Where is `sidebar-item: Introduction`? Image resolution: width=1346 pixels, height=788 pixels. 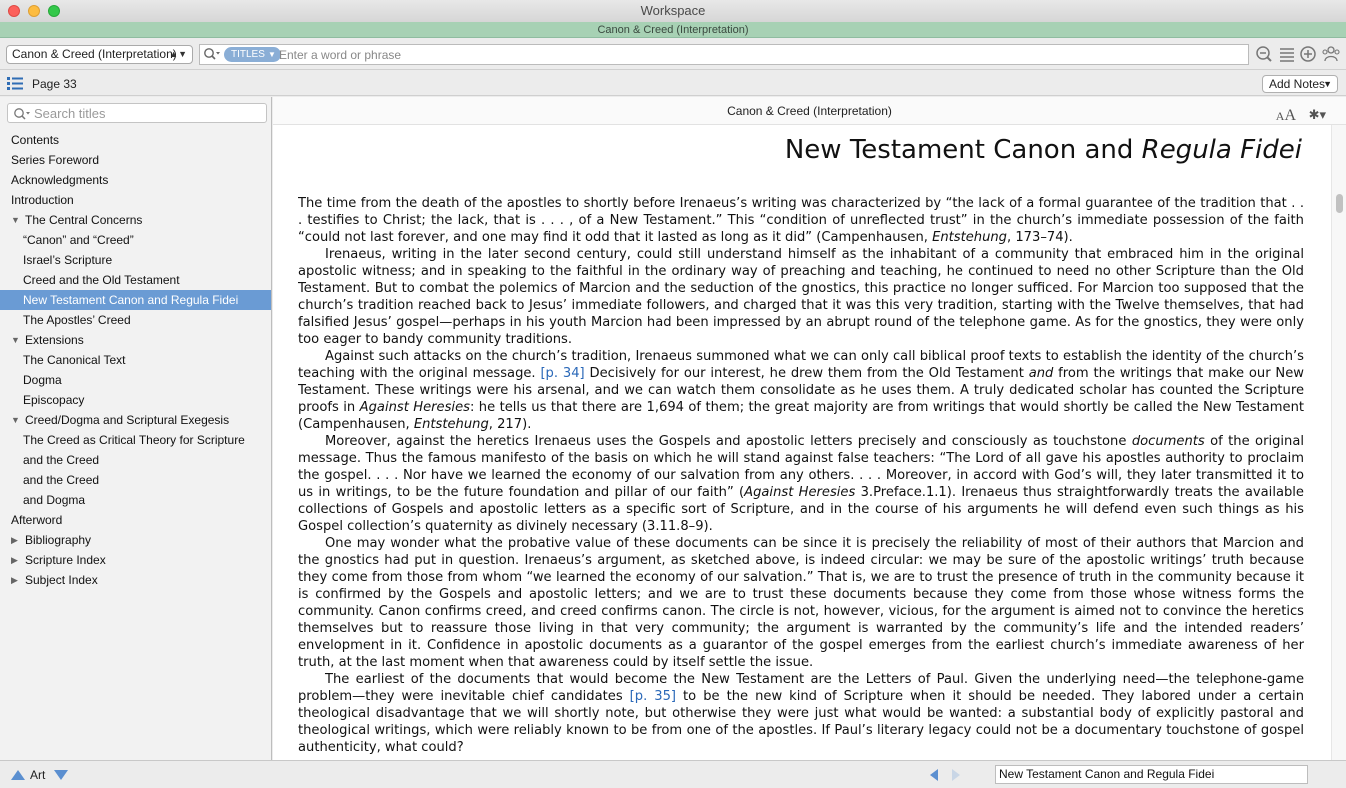 sidebar-item: Introduction is located at coordinates (135, 200).